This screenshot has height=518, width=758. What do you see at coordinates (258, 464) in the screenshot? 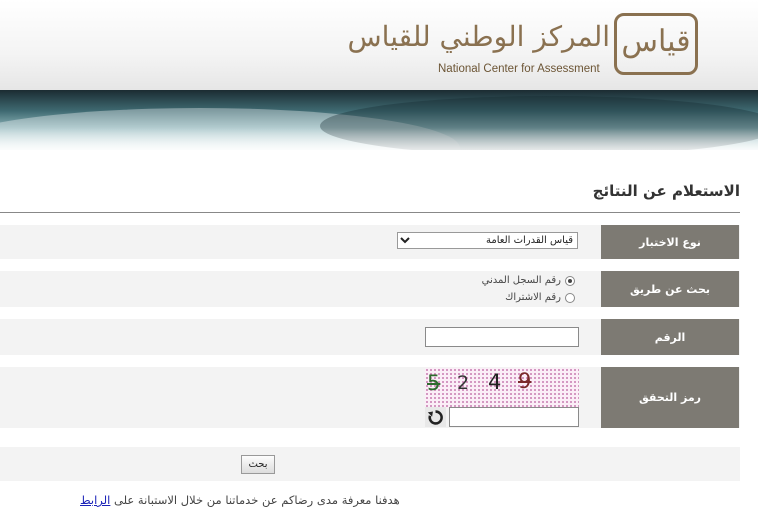
I see `search-button: بحث` at bounding box center [258, 464].